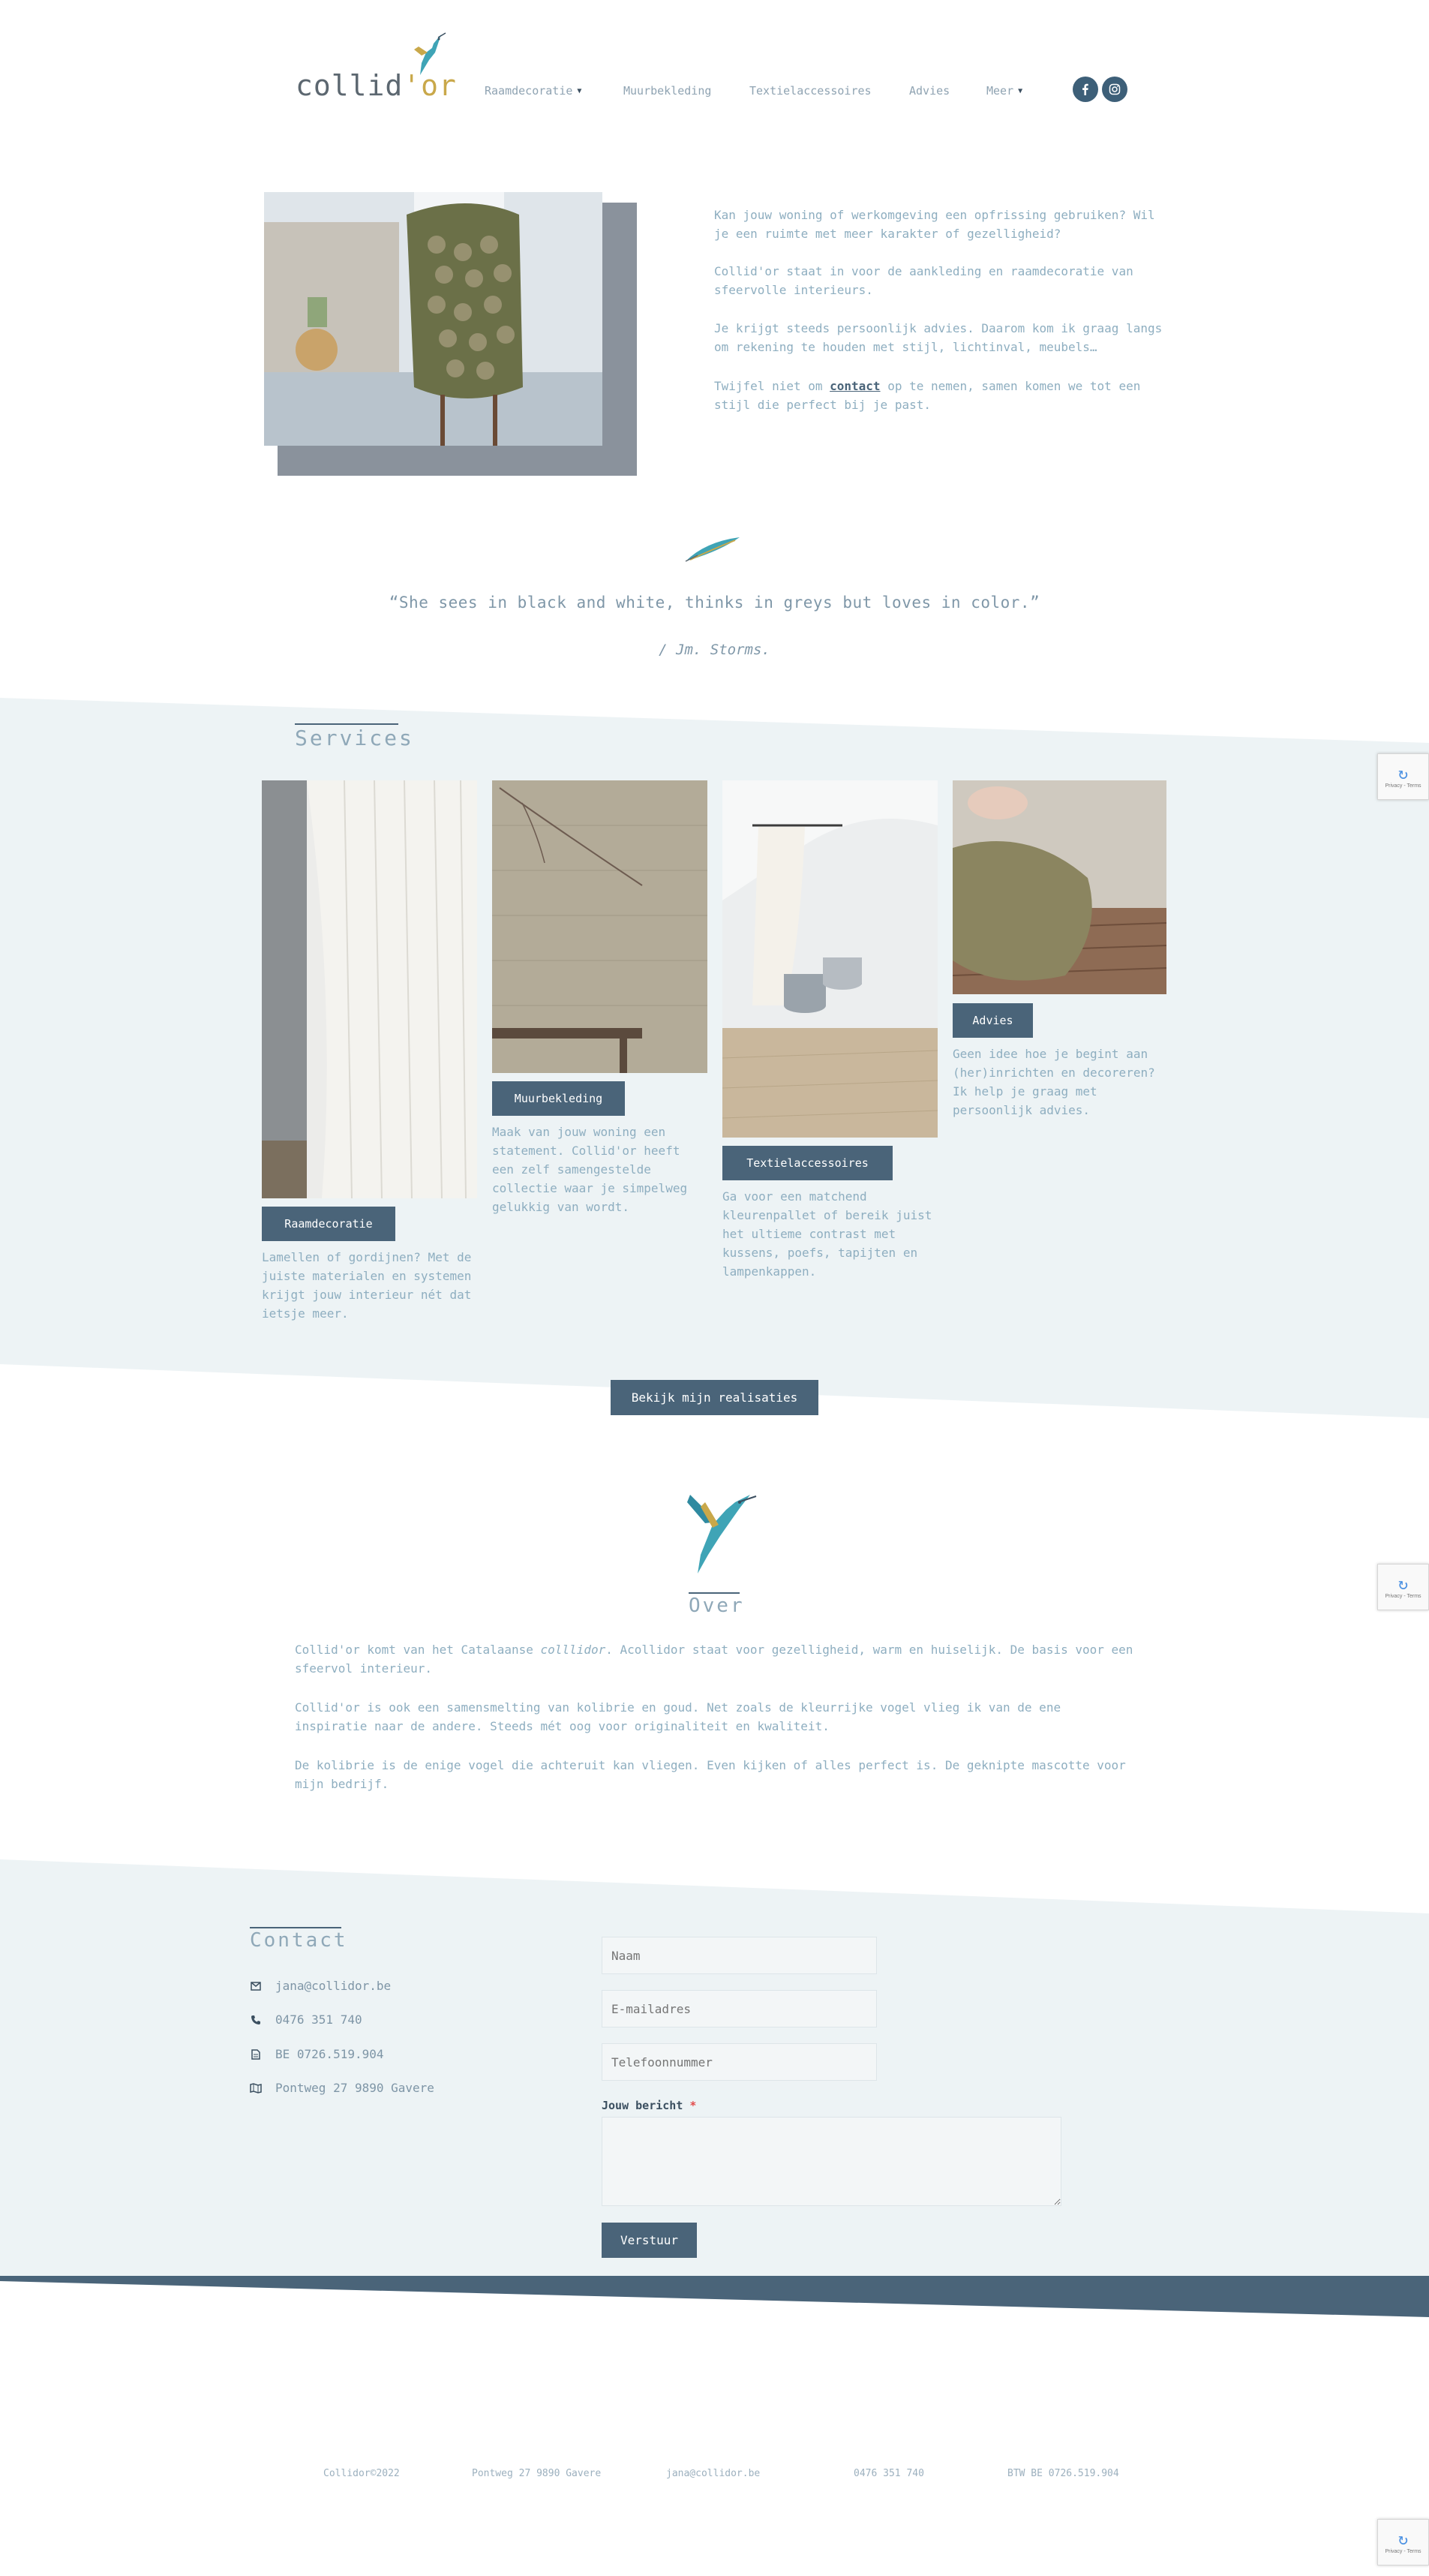 The width and height of the screenshot is (1429, 2576). I want to click on envelope-icon, so click(256, 1986).